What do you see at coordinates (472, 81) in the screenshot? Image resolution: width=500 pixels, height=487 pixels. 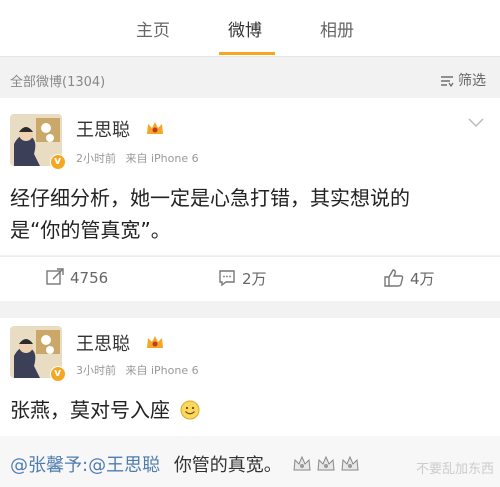 I see `filter-label: 筛选` at bounding box center [472, 81].